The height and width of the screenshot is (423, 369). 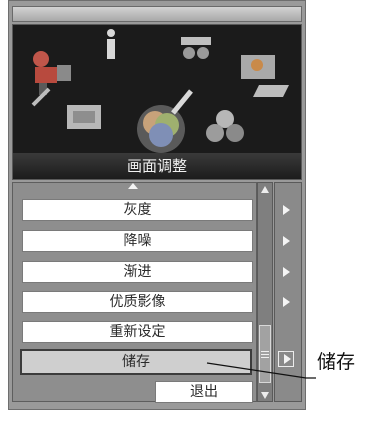 What do you see at coordinates (157, 14) in the screenshot?
I see `top-bar` at bounding box center [157, 14].